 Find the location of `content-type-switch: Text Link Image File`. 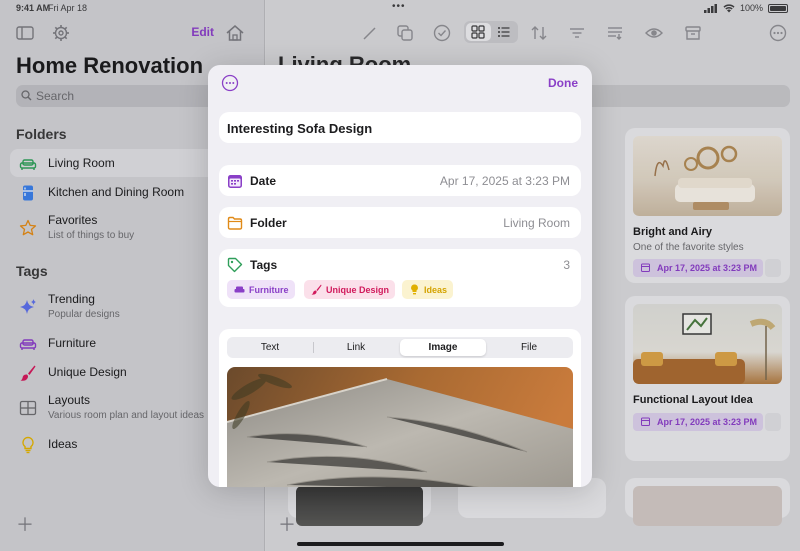

content-type-switch: Text Link Image File is located at coordinates (400, 347).